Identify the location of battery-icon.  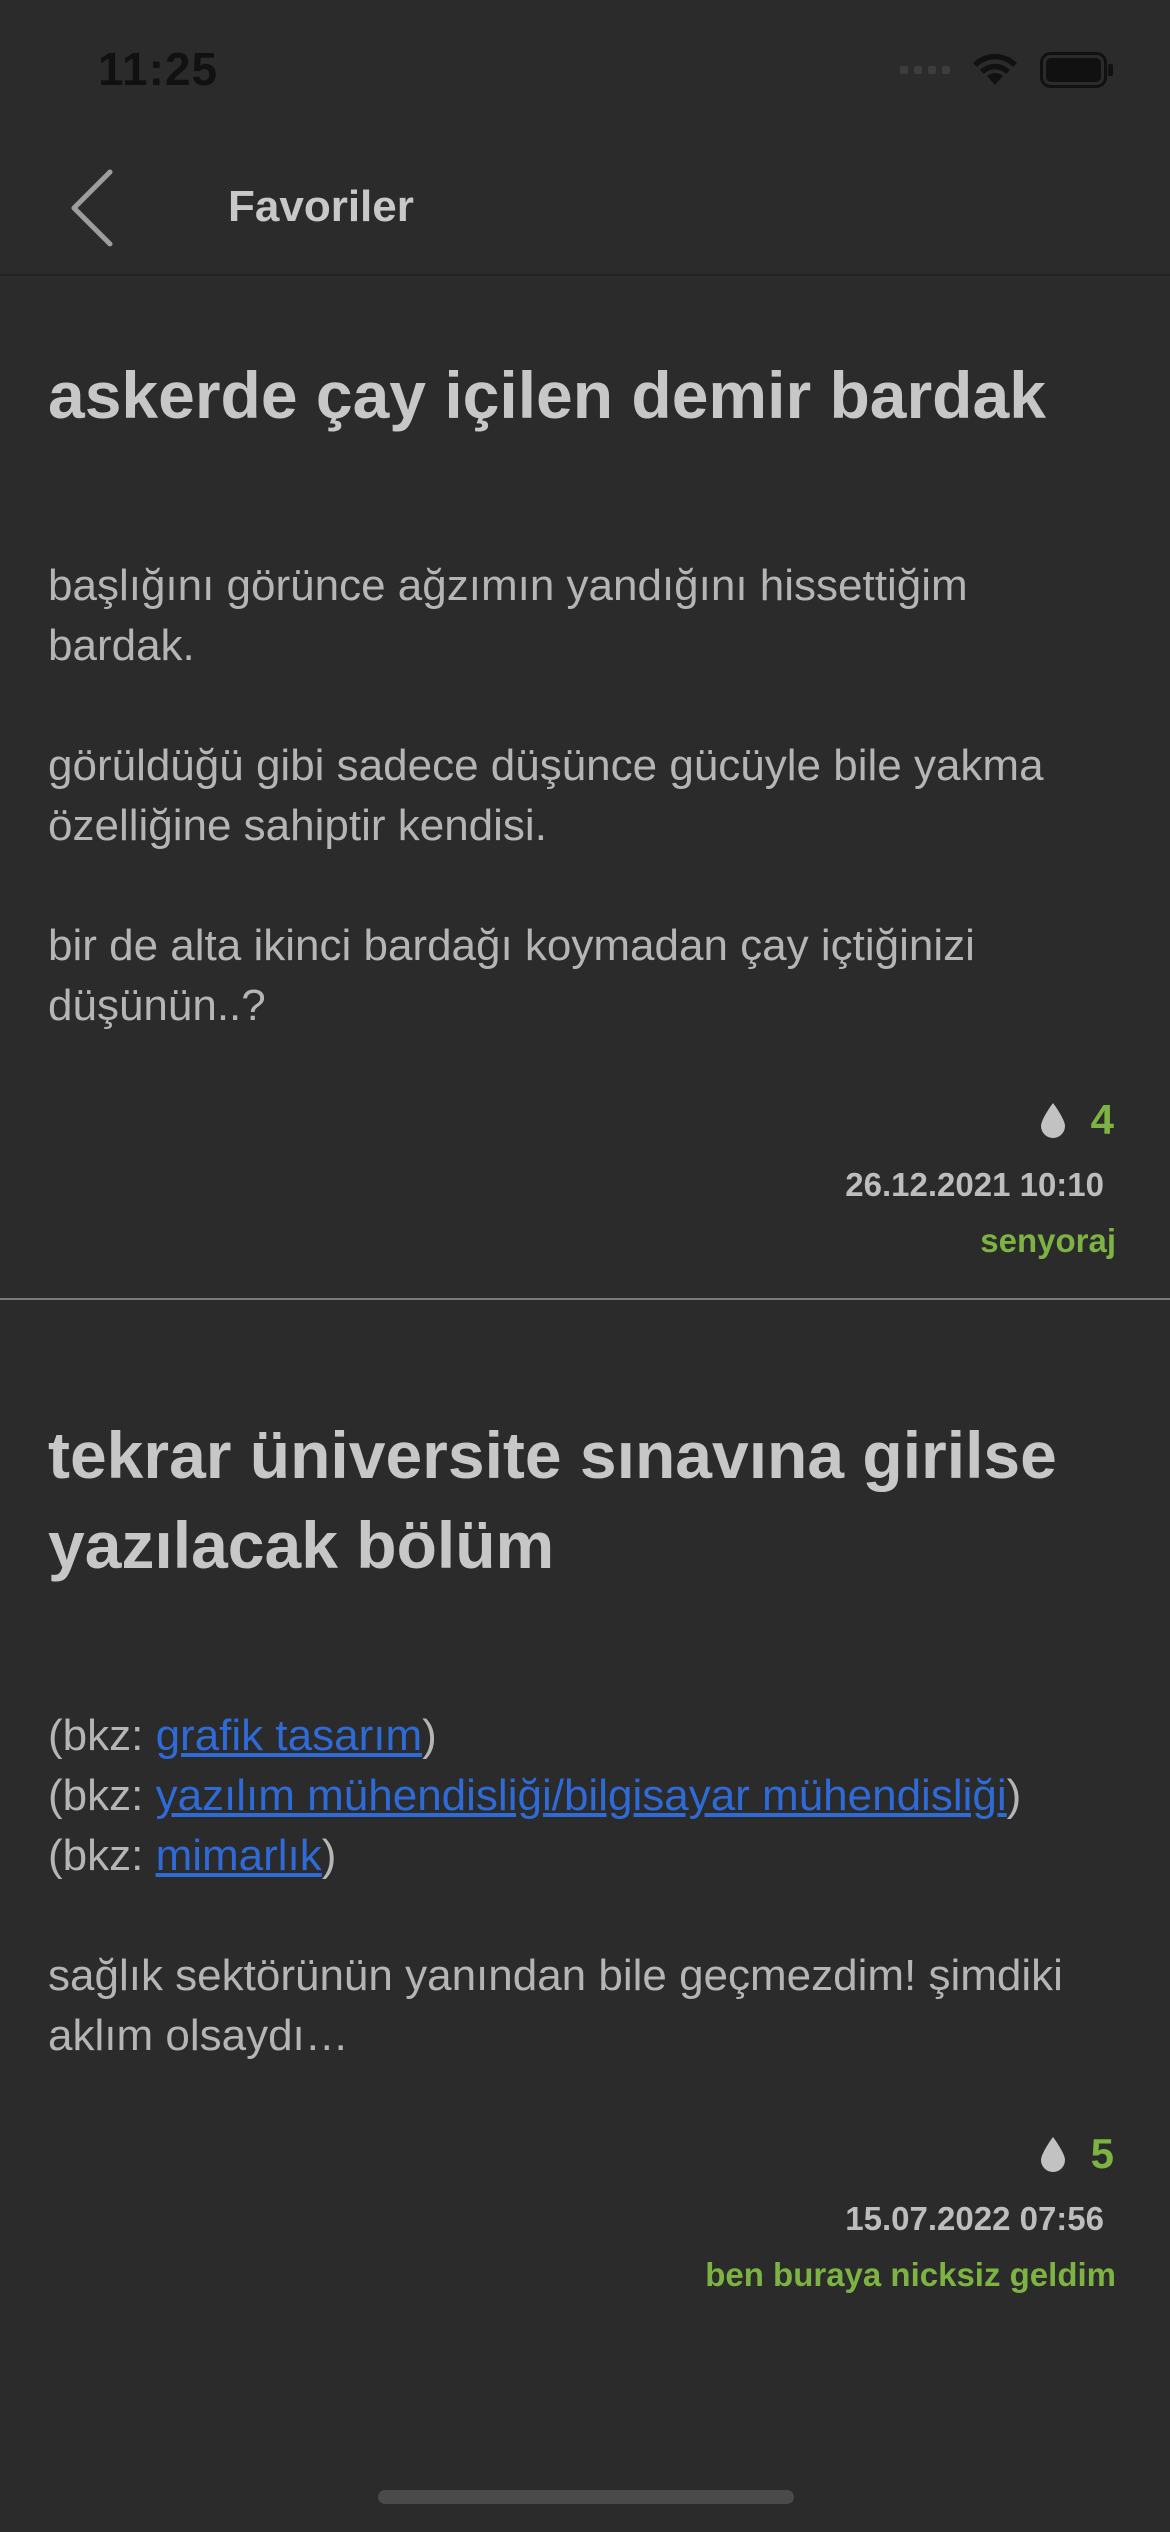
(1076, 70).